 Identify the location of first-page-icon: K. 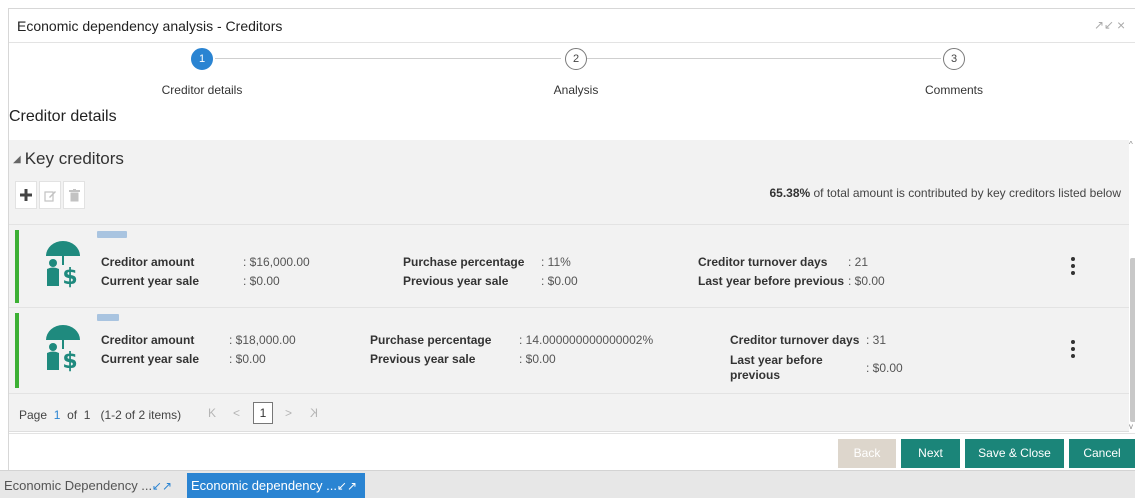
(212, 413).